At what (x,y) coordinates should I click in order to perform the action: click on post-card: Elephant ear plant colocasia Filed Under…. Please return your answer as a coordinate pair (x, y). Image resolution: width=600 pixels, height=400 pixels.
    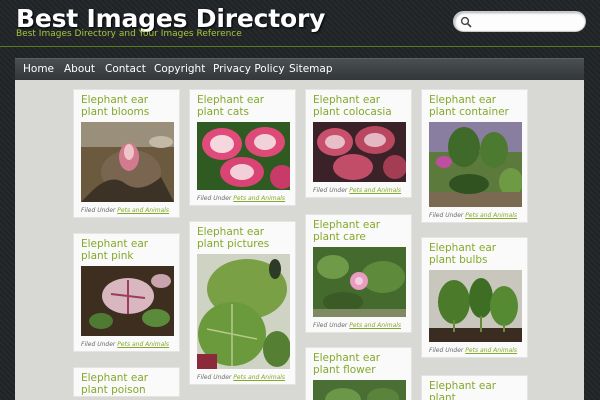
    Looking at the image, I should click on (358, 143).